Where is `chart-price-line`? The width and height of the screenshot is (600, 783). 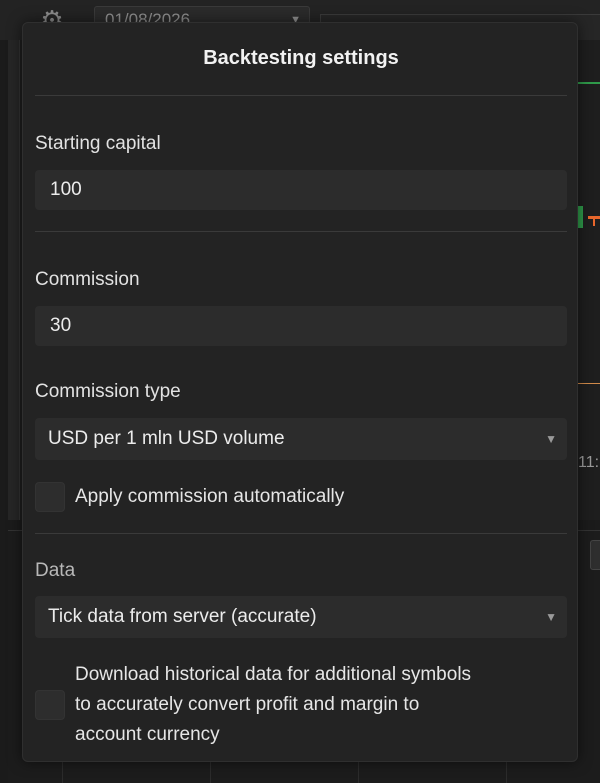
chart-price-line is located at coordinates (589, 83).